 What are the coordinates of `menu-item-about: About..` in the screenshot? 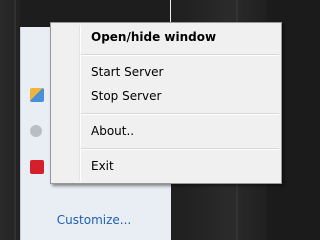 It's located at (166, 131).